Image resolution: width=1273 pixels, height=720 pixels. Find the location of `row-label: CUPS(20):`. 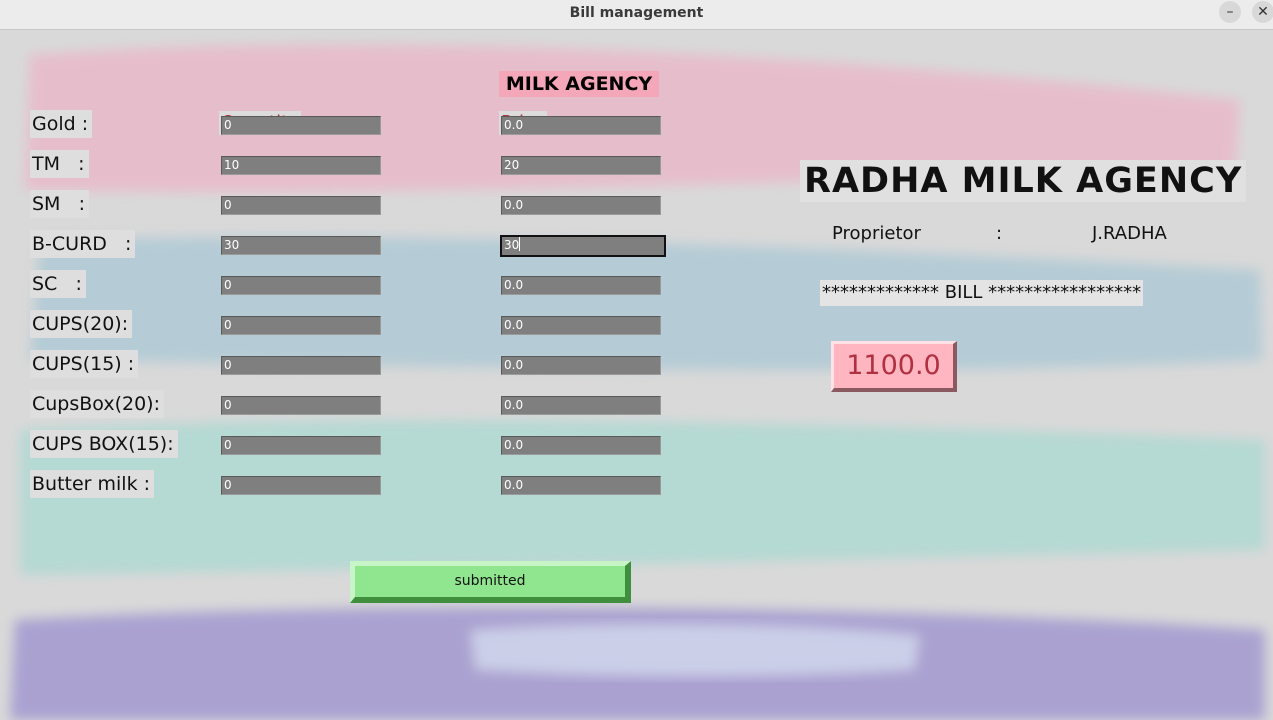

row-label: CUPS(20): is located at coordinates (81, 324).